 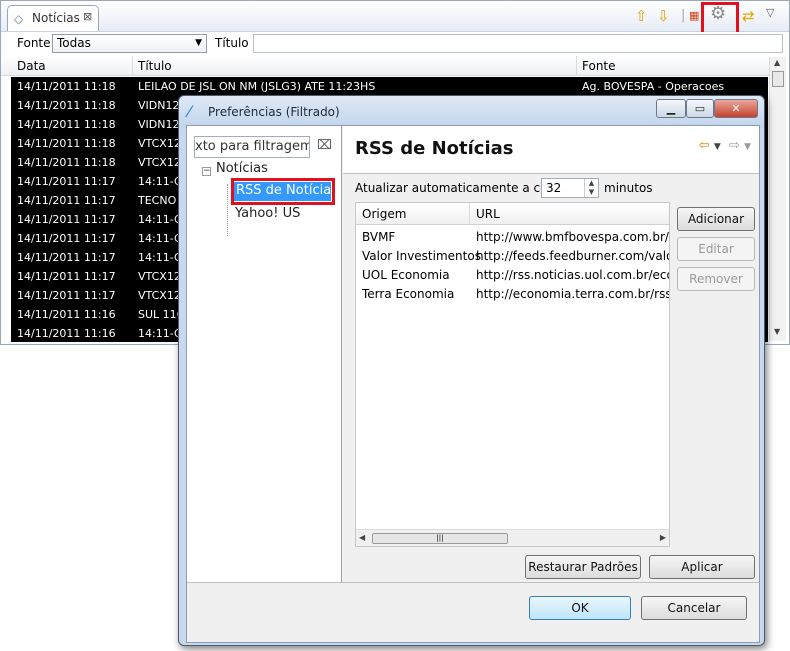 I want to click on sync-icon: ⇄, so click(x=748, y=16).